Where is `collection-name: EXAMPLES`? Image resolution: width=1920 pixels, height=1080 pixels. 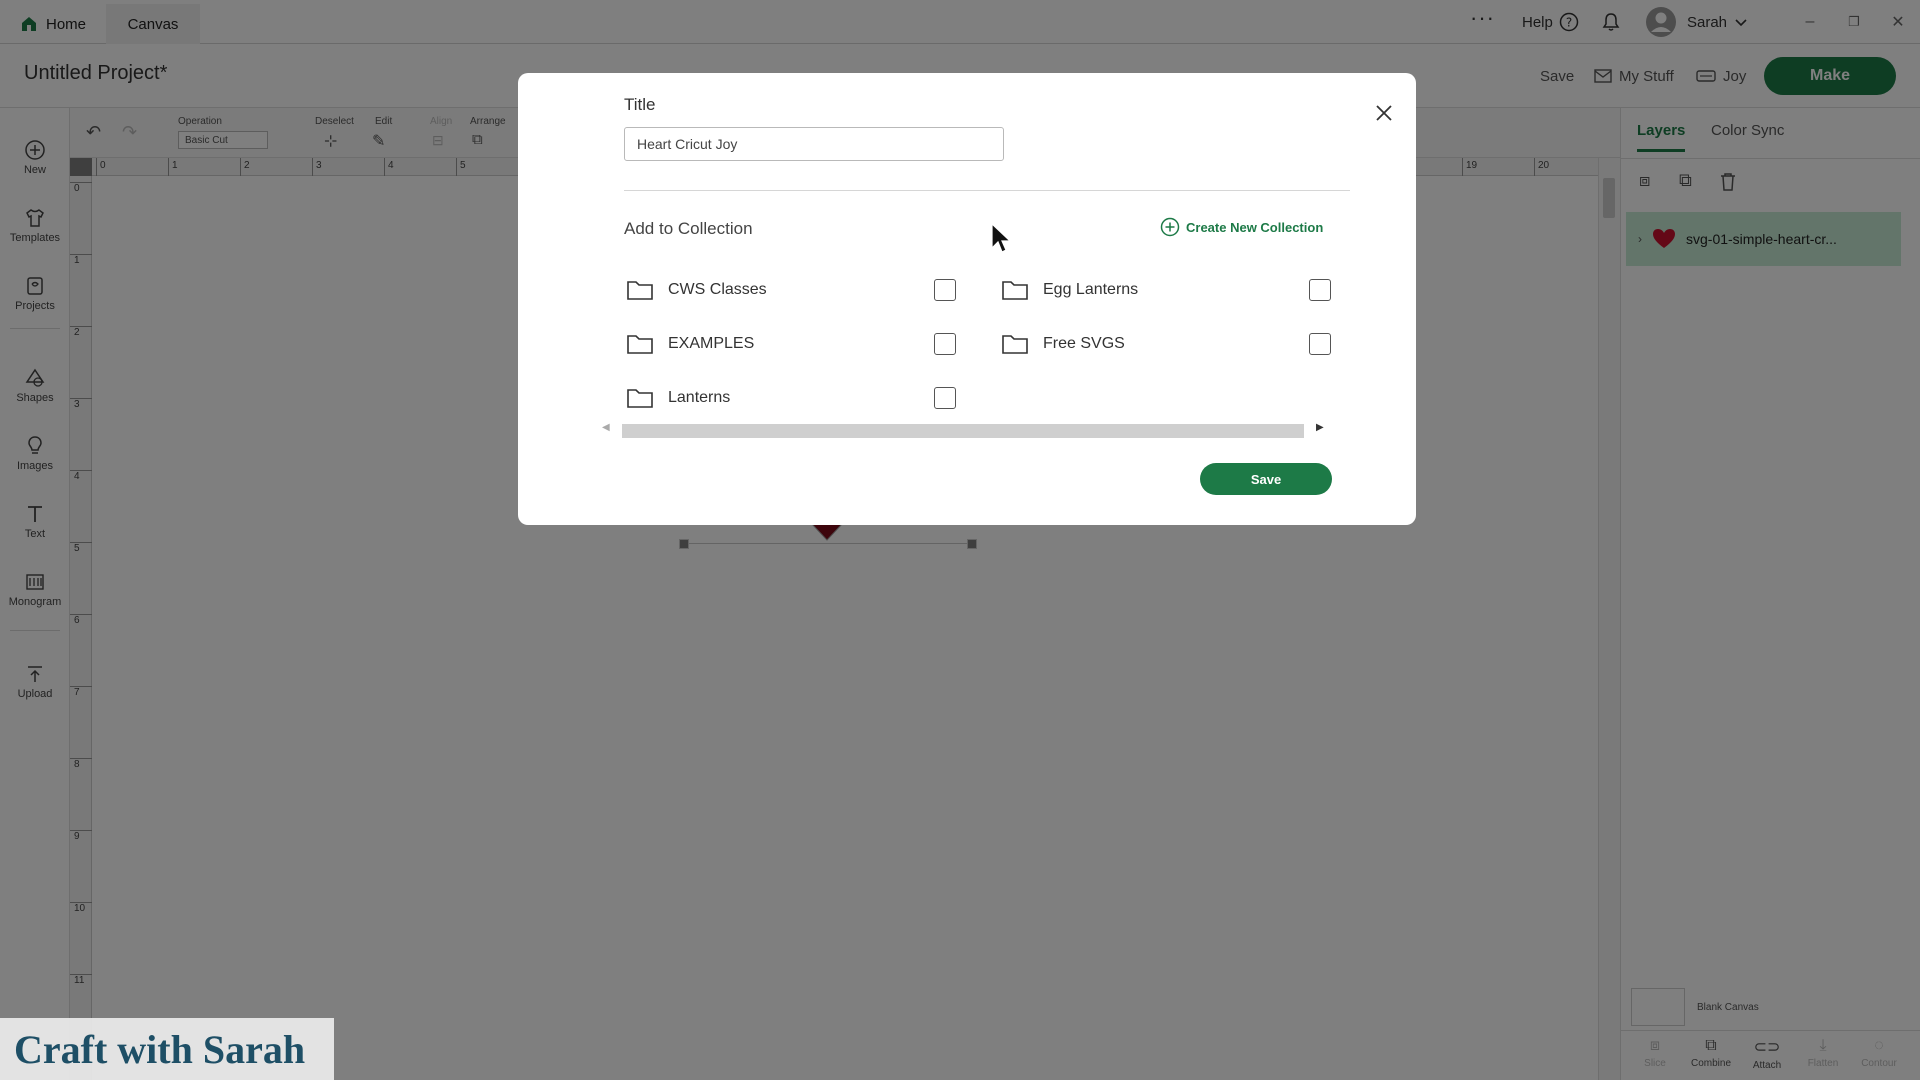 collection-name: EXAMPLES is located at coordinates (711, 343).